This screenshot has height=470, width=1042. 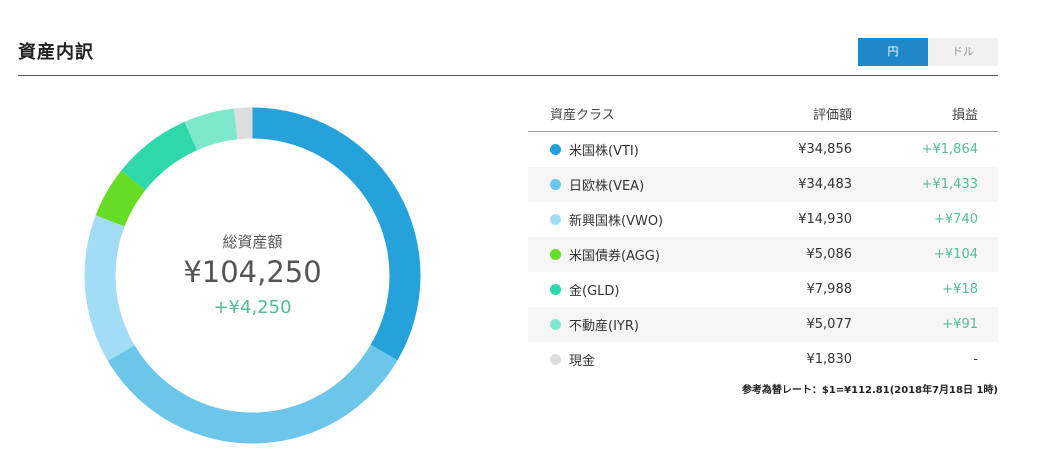 What do you see at coordinates (956, 219) in the screenshot?
I see `asset-profit: +¥740` at bounding box center [956, 219].